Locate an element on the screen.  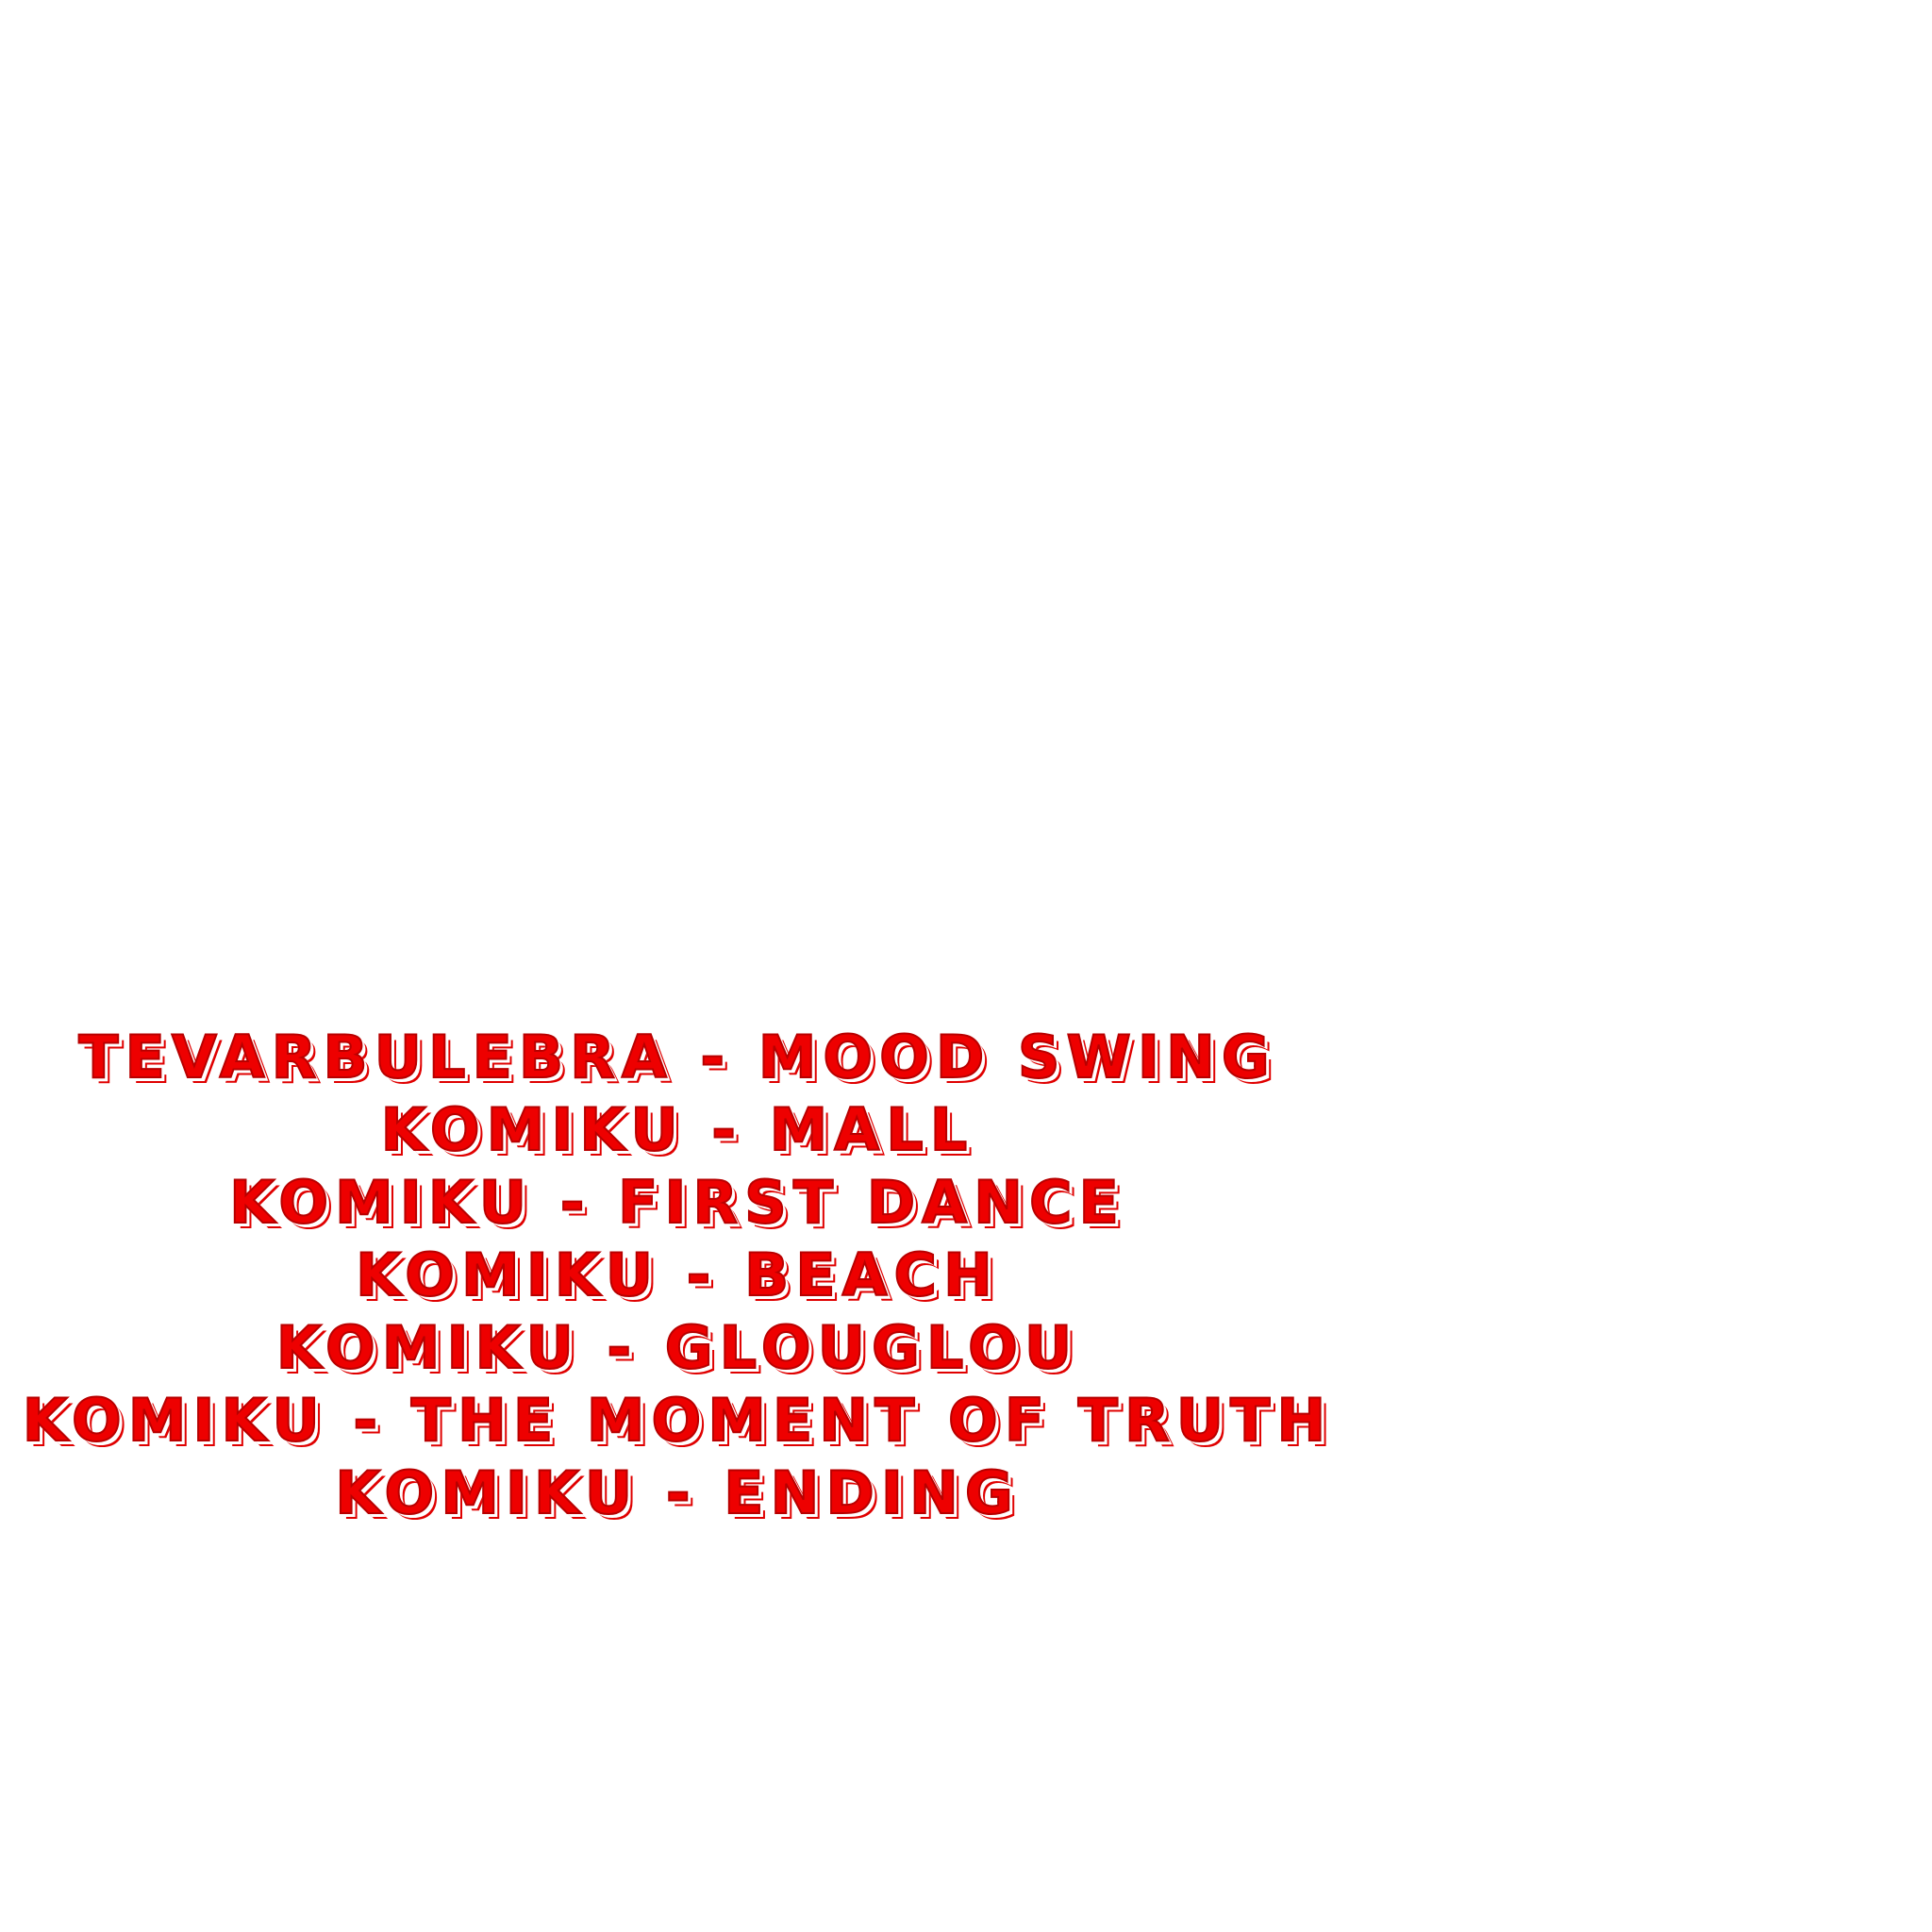
credit-line-beach: KOMIKU - BEACH is located at coordinates (677, 1275).